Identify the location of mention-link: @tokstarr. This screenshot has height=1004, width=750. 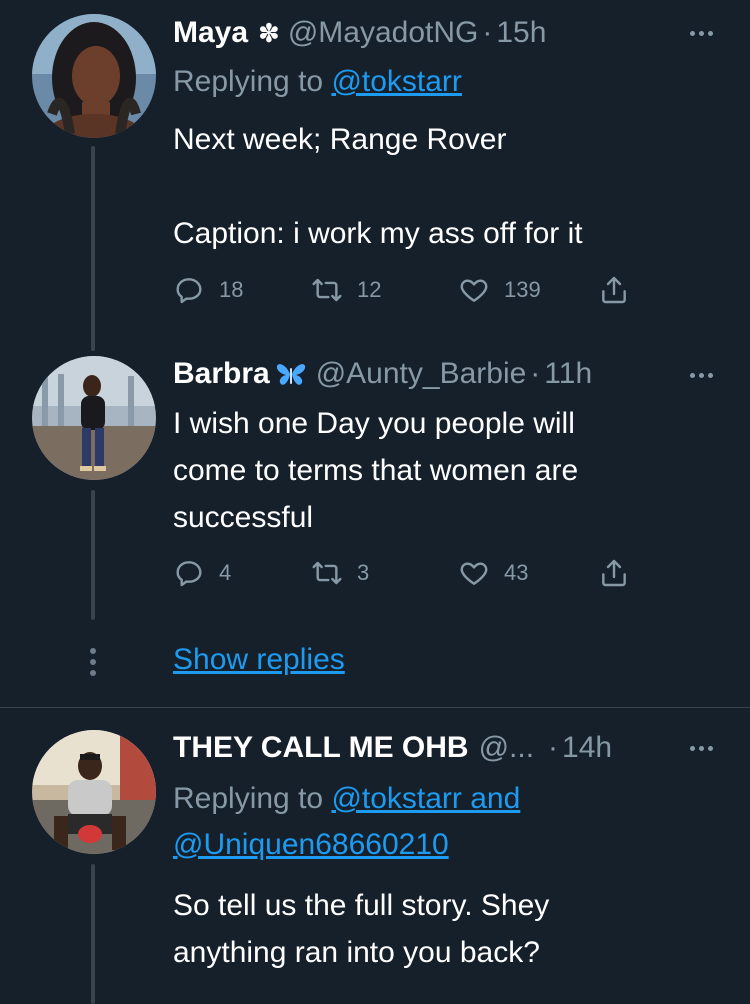
(396, 81).